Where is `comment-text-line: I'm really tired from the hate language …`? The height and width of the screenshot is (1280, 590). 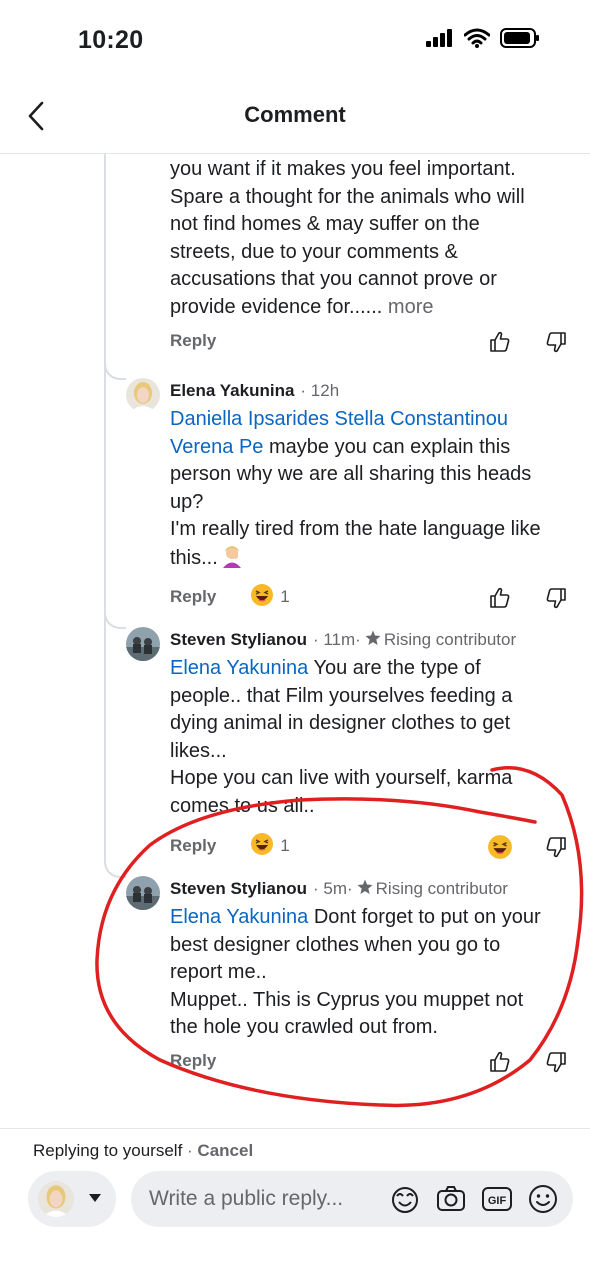
comment-text-line: I'm really tired from the hate language … is located at coordinates (355, 529).